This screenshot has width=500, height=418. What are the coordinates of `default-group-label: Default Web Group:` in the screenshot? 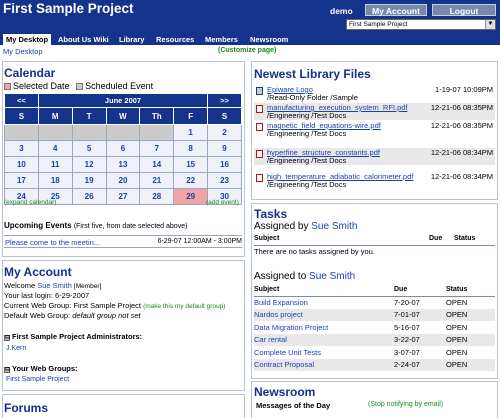 It's located at (37, 315).